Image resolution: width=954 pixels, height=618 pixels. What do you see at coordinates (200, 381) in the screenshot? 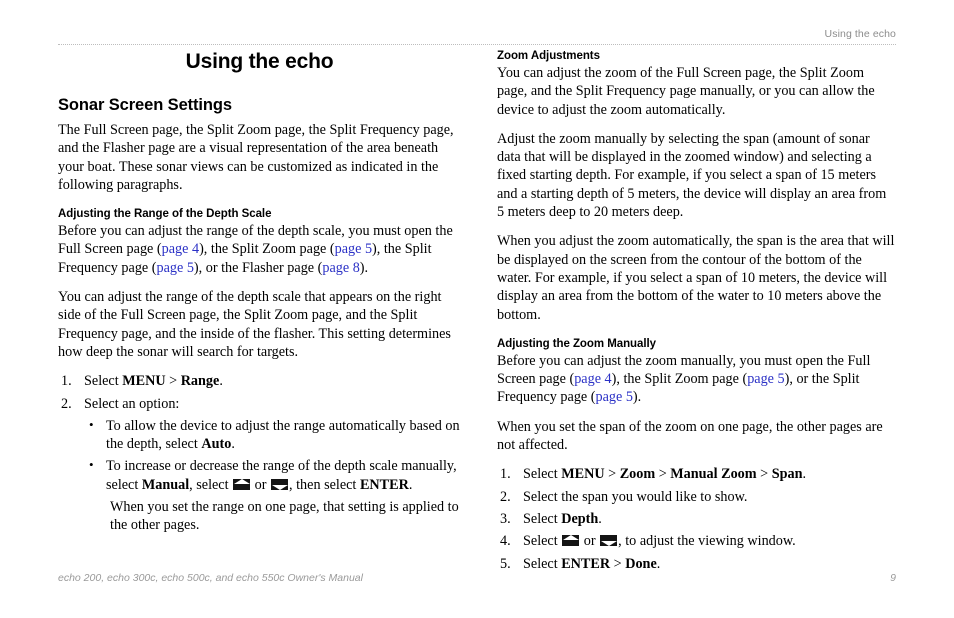
I see `step-bold-range: Range` at bounding box center [200, 381].